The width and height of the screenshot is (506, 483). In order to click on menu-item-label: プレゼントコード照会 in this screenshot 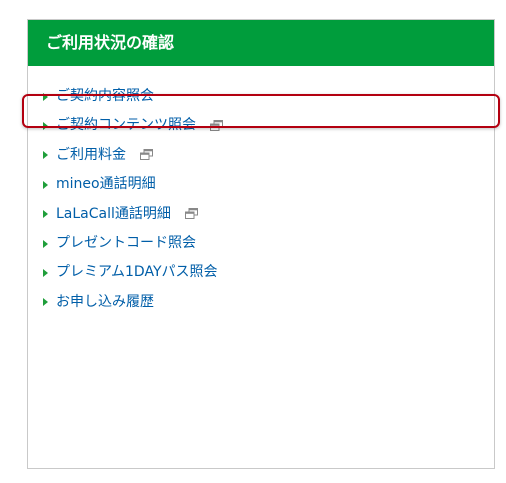, I will do `click(126, 242)`.